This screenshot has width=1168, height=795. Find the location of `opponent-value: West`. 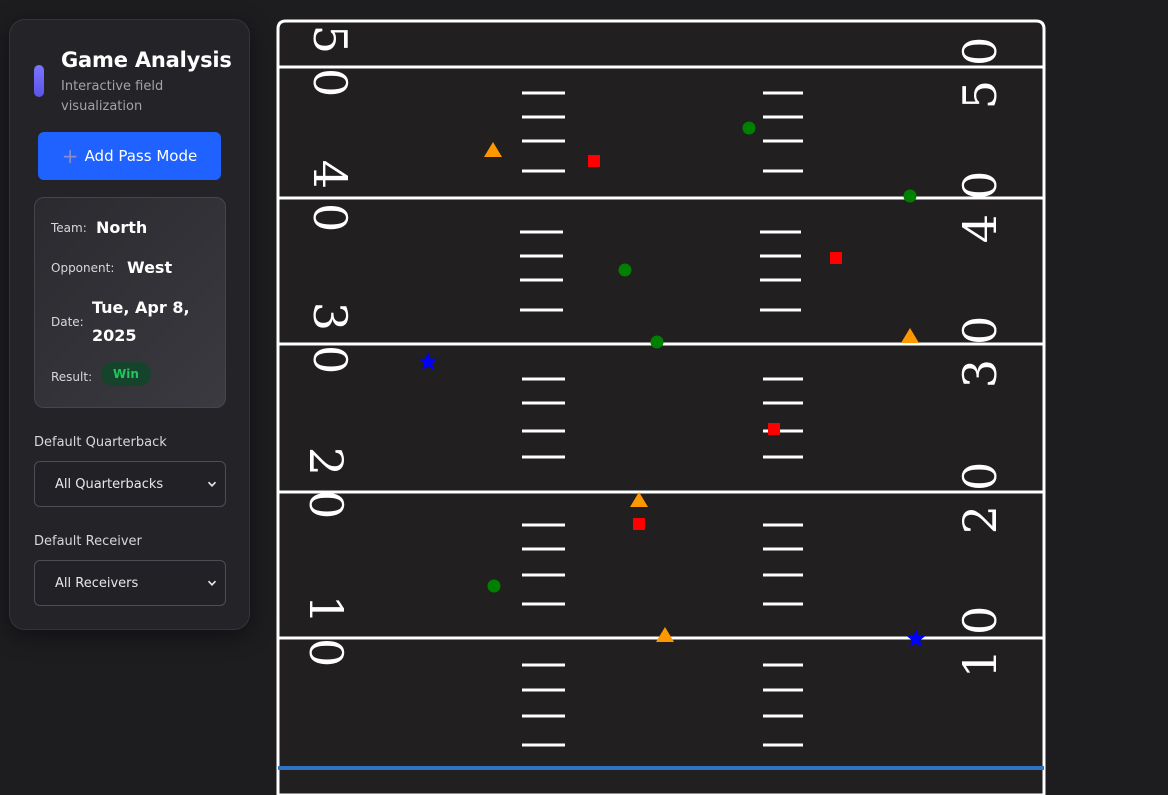

opponent-value: West is located at coordinates (150, 267).